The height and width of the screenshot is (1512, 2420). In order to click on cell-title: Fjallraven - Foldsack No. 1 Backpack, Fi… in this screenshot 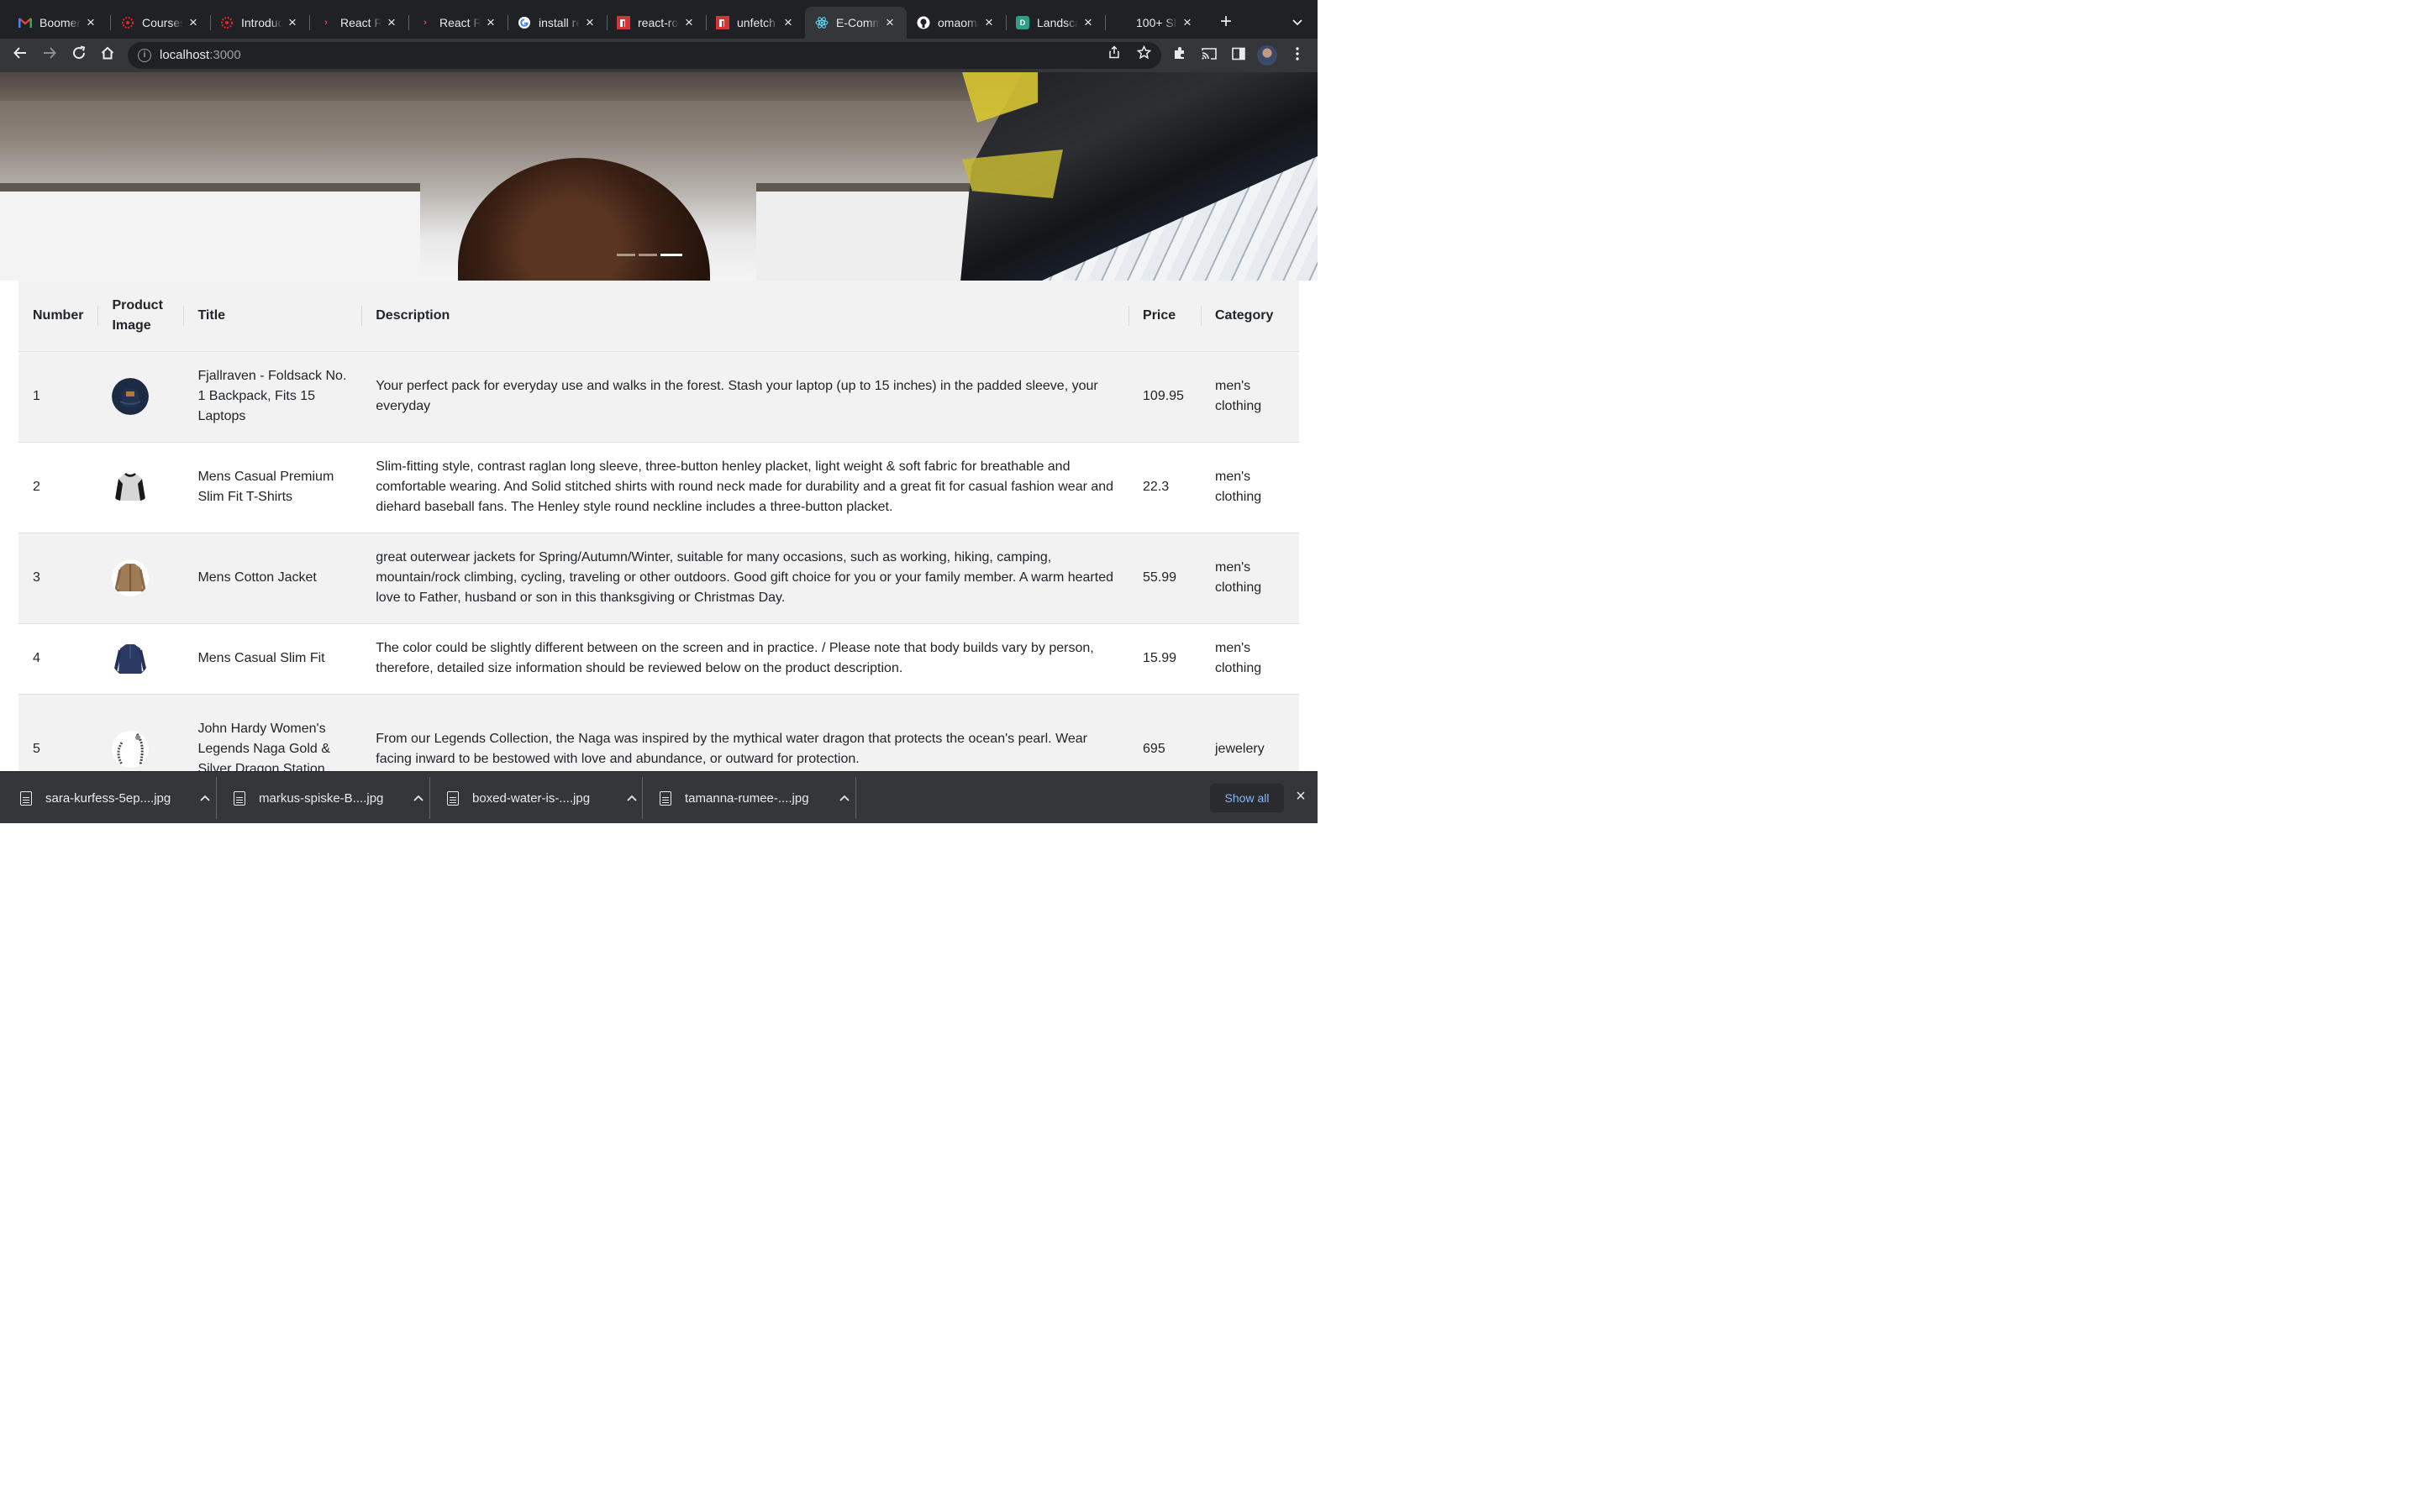, I will do `click(272, 397)`.